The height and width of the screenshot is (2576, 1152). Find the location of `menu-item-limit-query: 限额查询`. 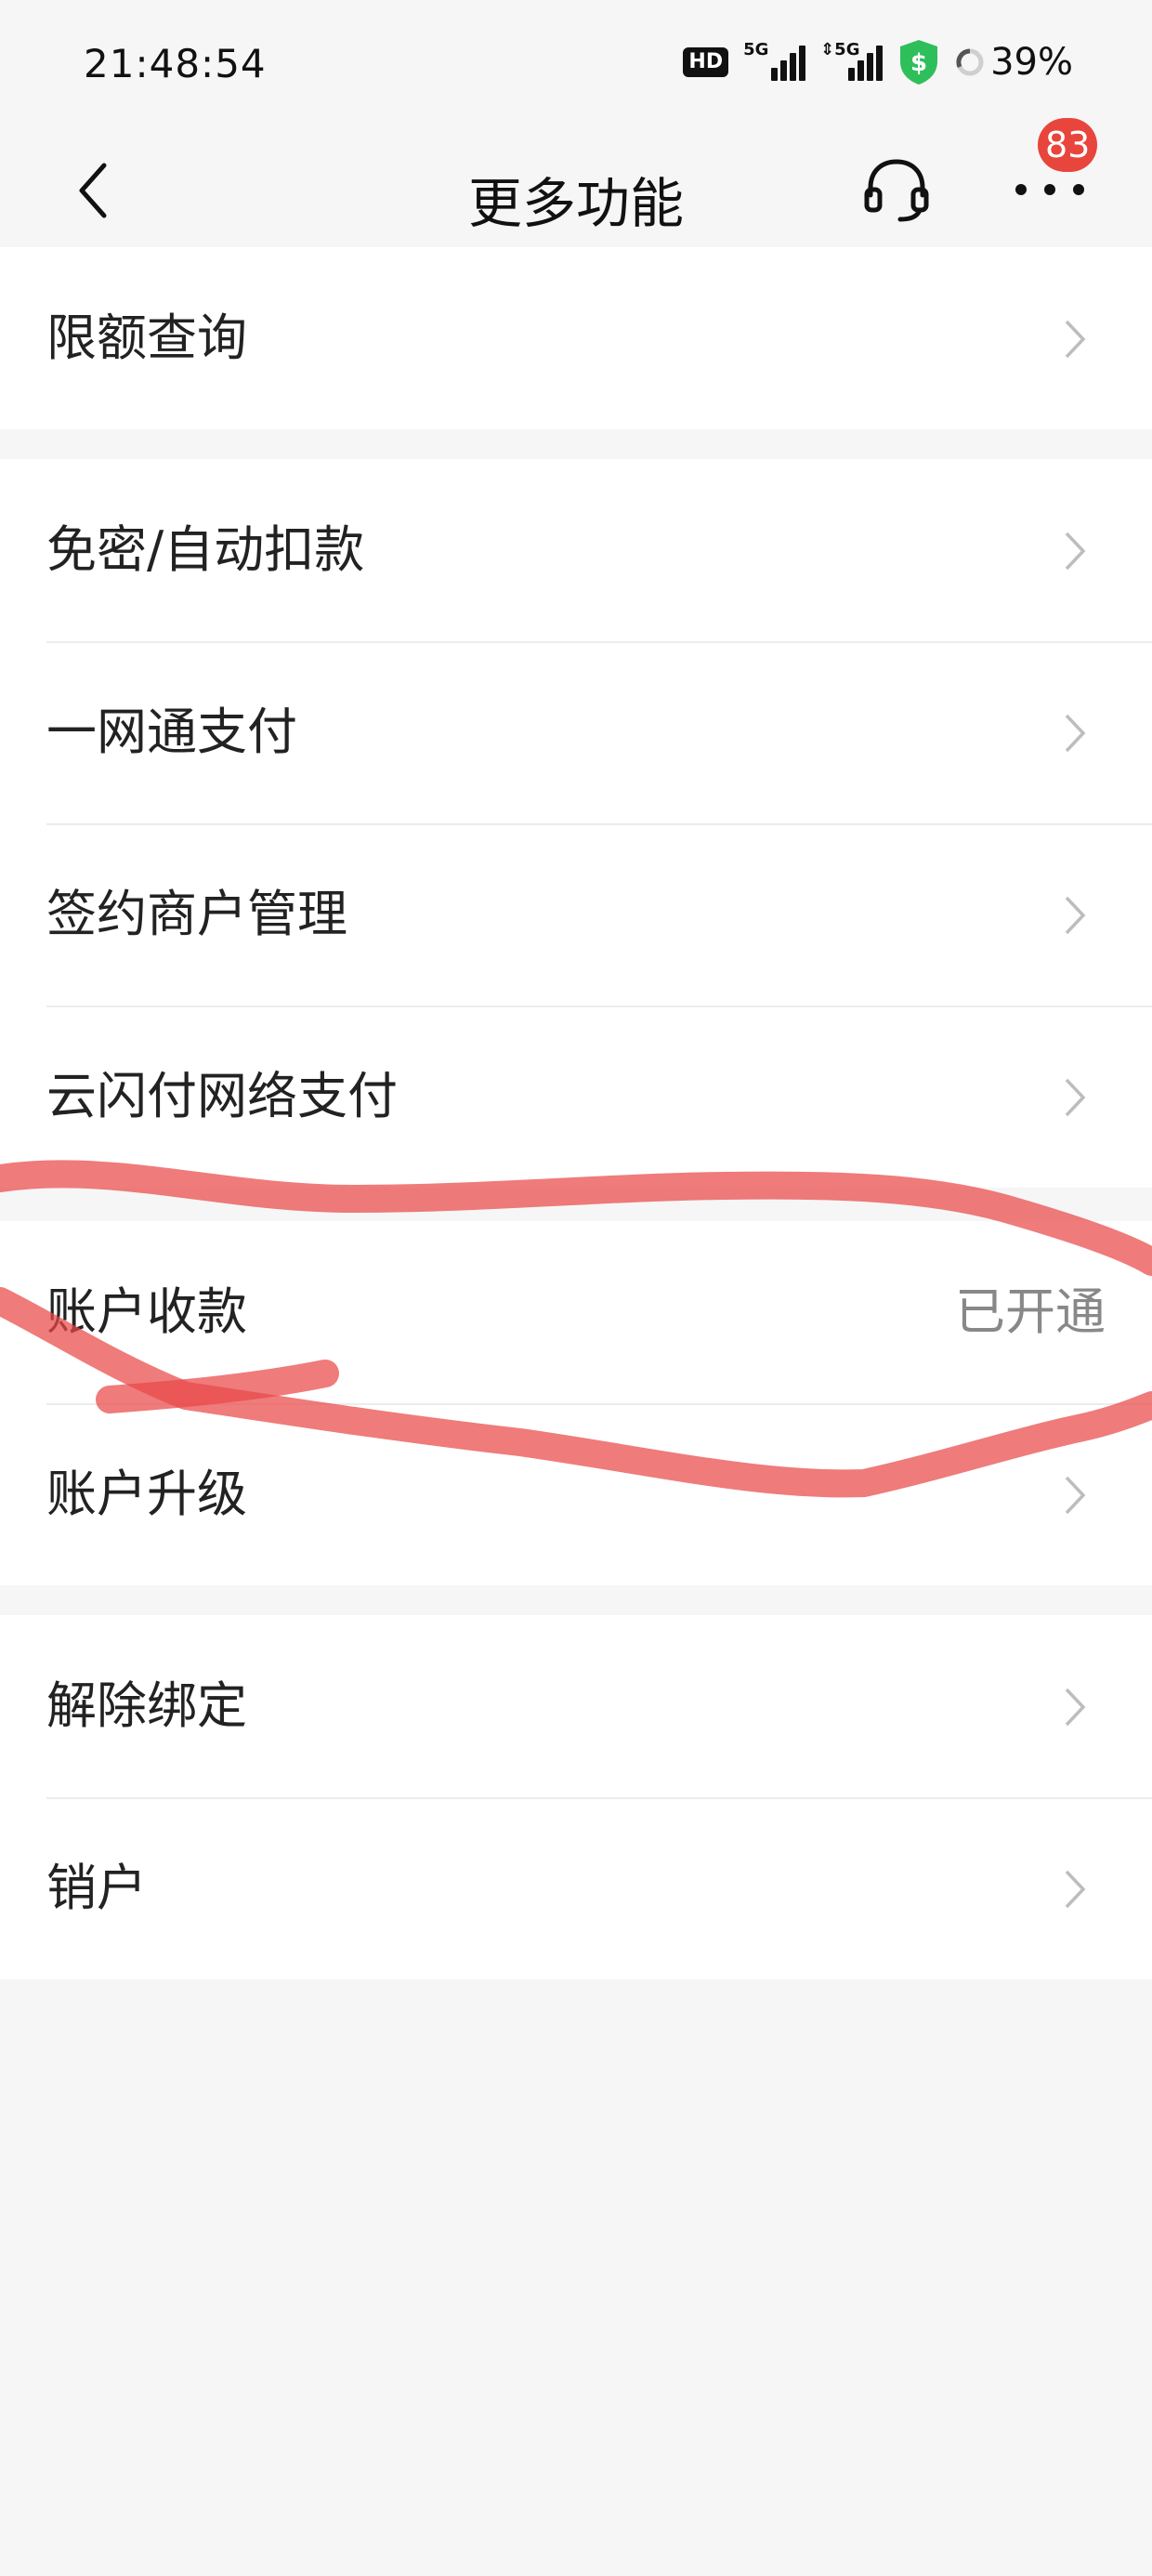

menu-item-limit-query: 限额查询 is located at coordinates (576, 338).